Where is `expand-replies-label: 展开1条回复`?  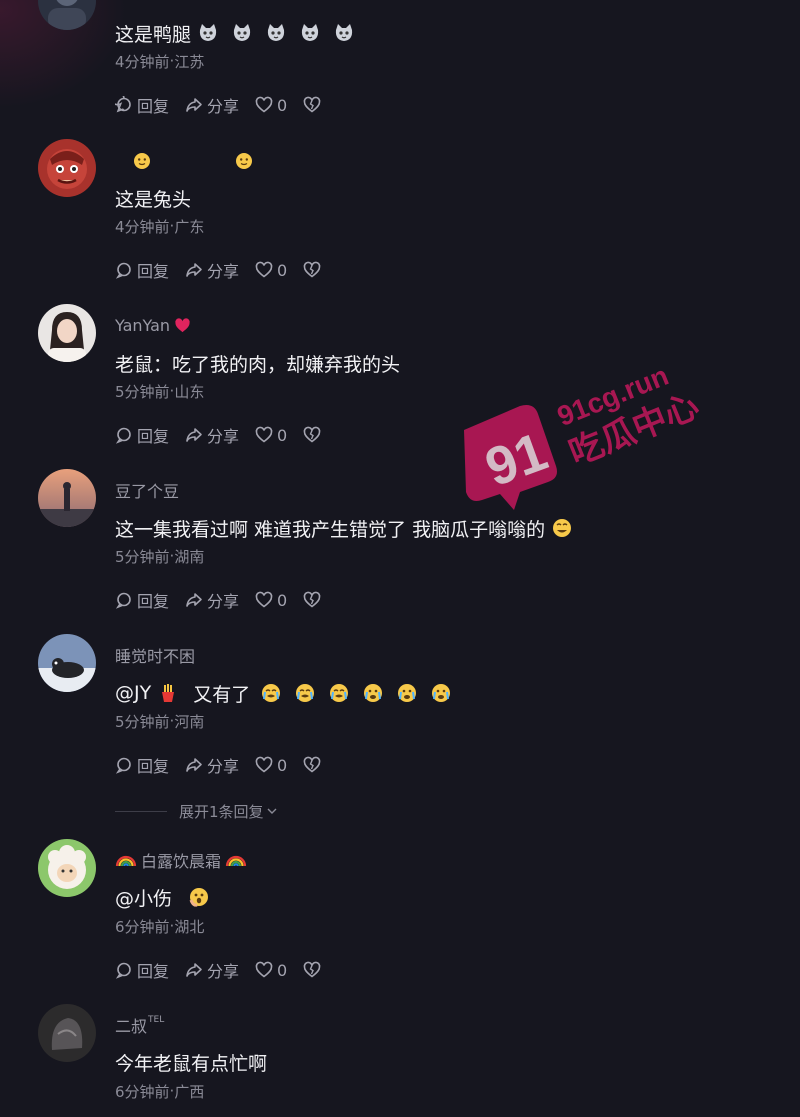
expand-replies-label: 展开1条回复 is located at coordinates (221, 811).